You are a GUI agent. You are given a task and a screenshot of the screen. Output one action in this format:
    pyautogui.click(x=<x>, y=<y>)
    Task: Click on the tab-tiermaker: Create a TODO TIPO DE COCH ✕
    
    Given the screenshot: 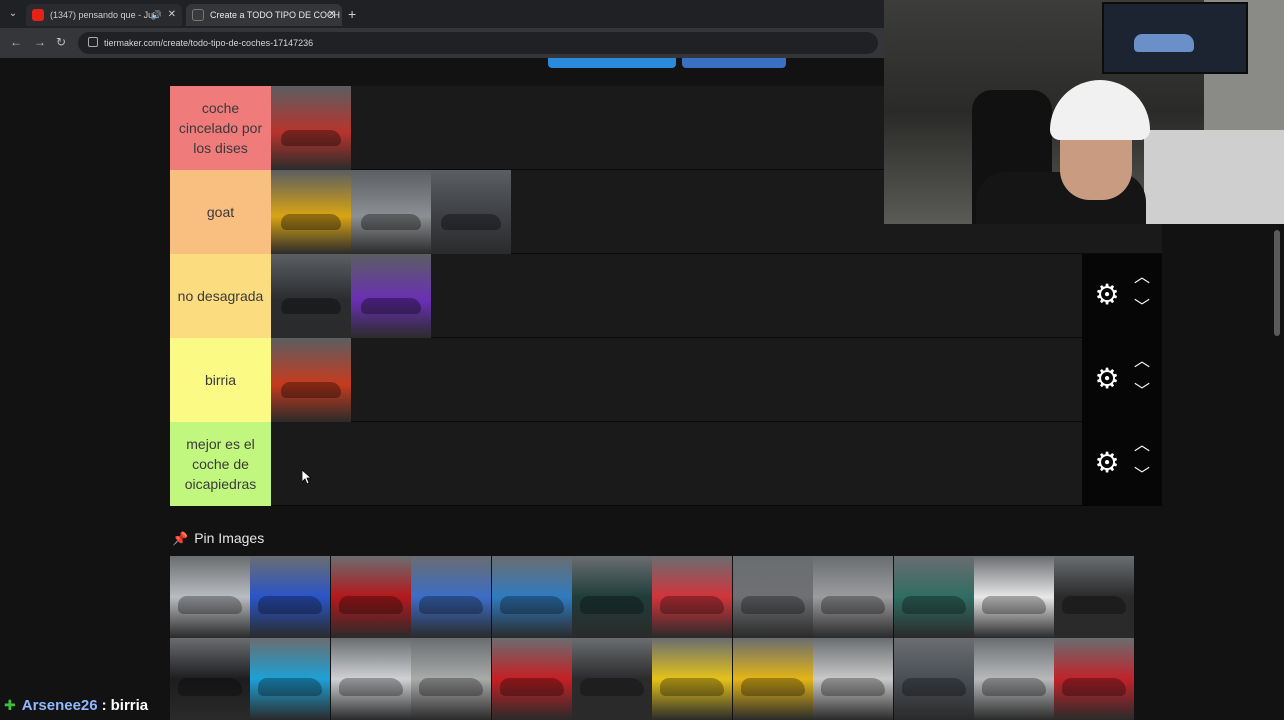 What is the action you would take?
    pyautogui.click(x=264, y=15)
    